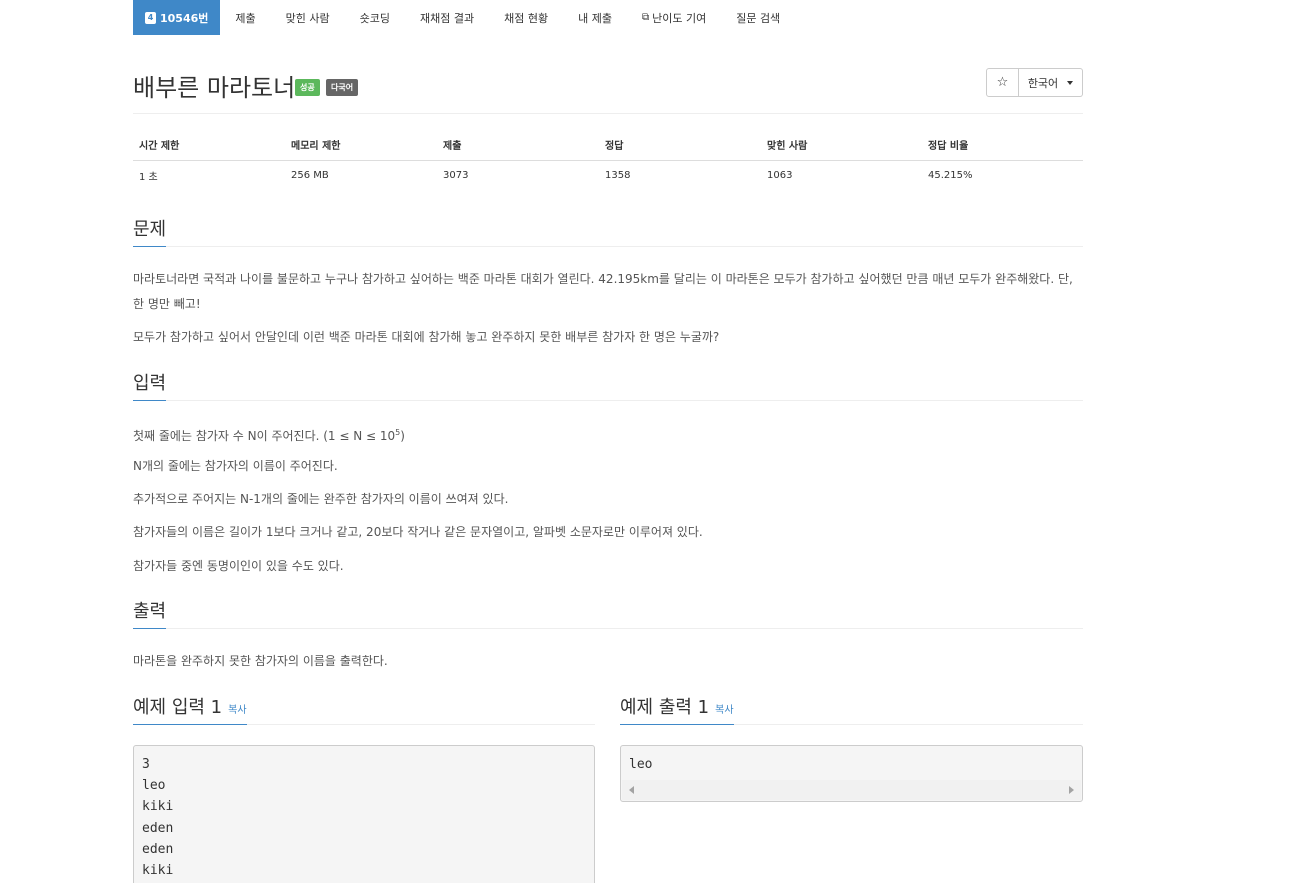 This screenshot has width=1293, height=883. Describe the element at coordinates (608, 231) in the screenshot. I see `section-problem: 문제` at that location.